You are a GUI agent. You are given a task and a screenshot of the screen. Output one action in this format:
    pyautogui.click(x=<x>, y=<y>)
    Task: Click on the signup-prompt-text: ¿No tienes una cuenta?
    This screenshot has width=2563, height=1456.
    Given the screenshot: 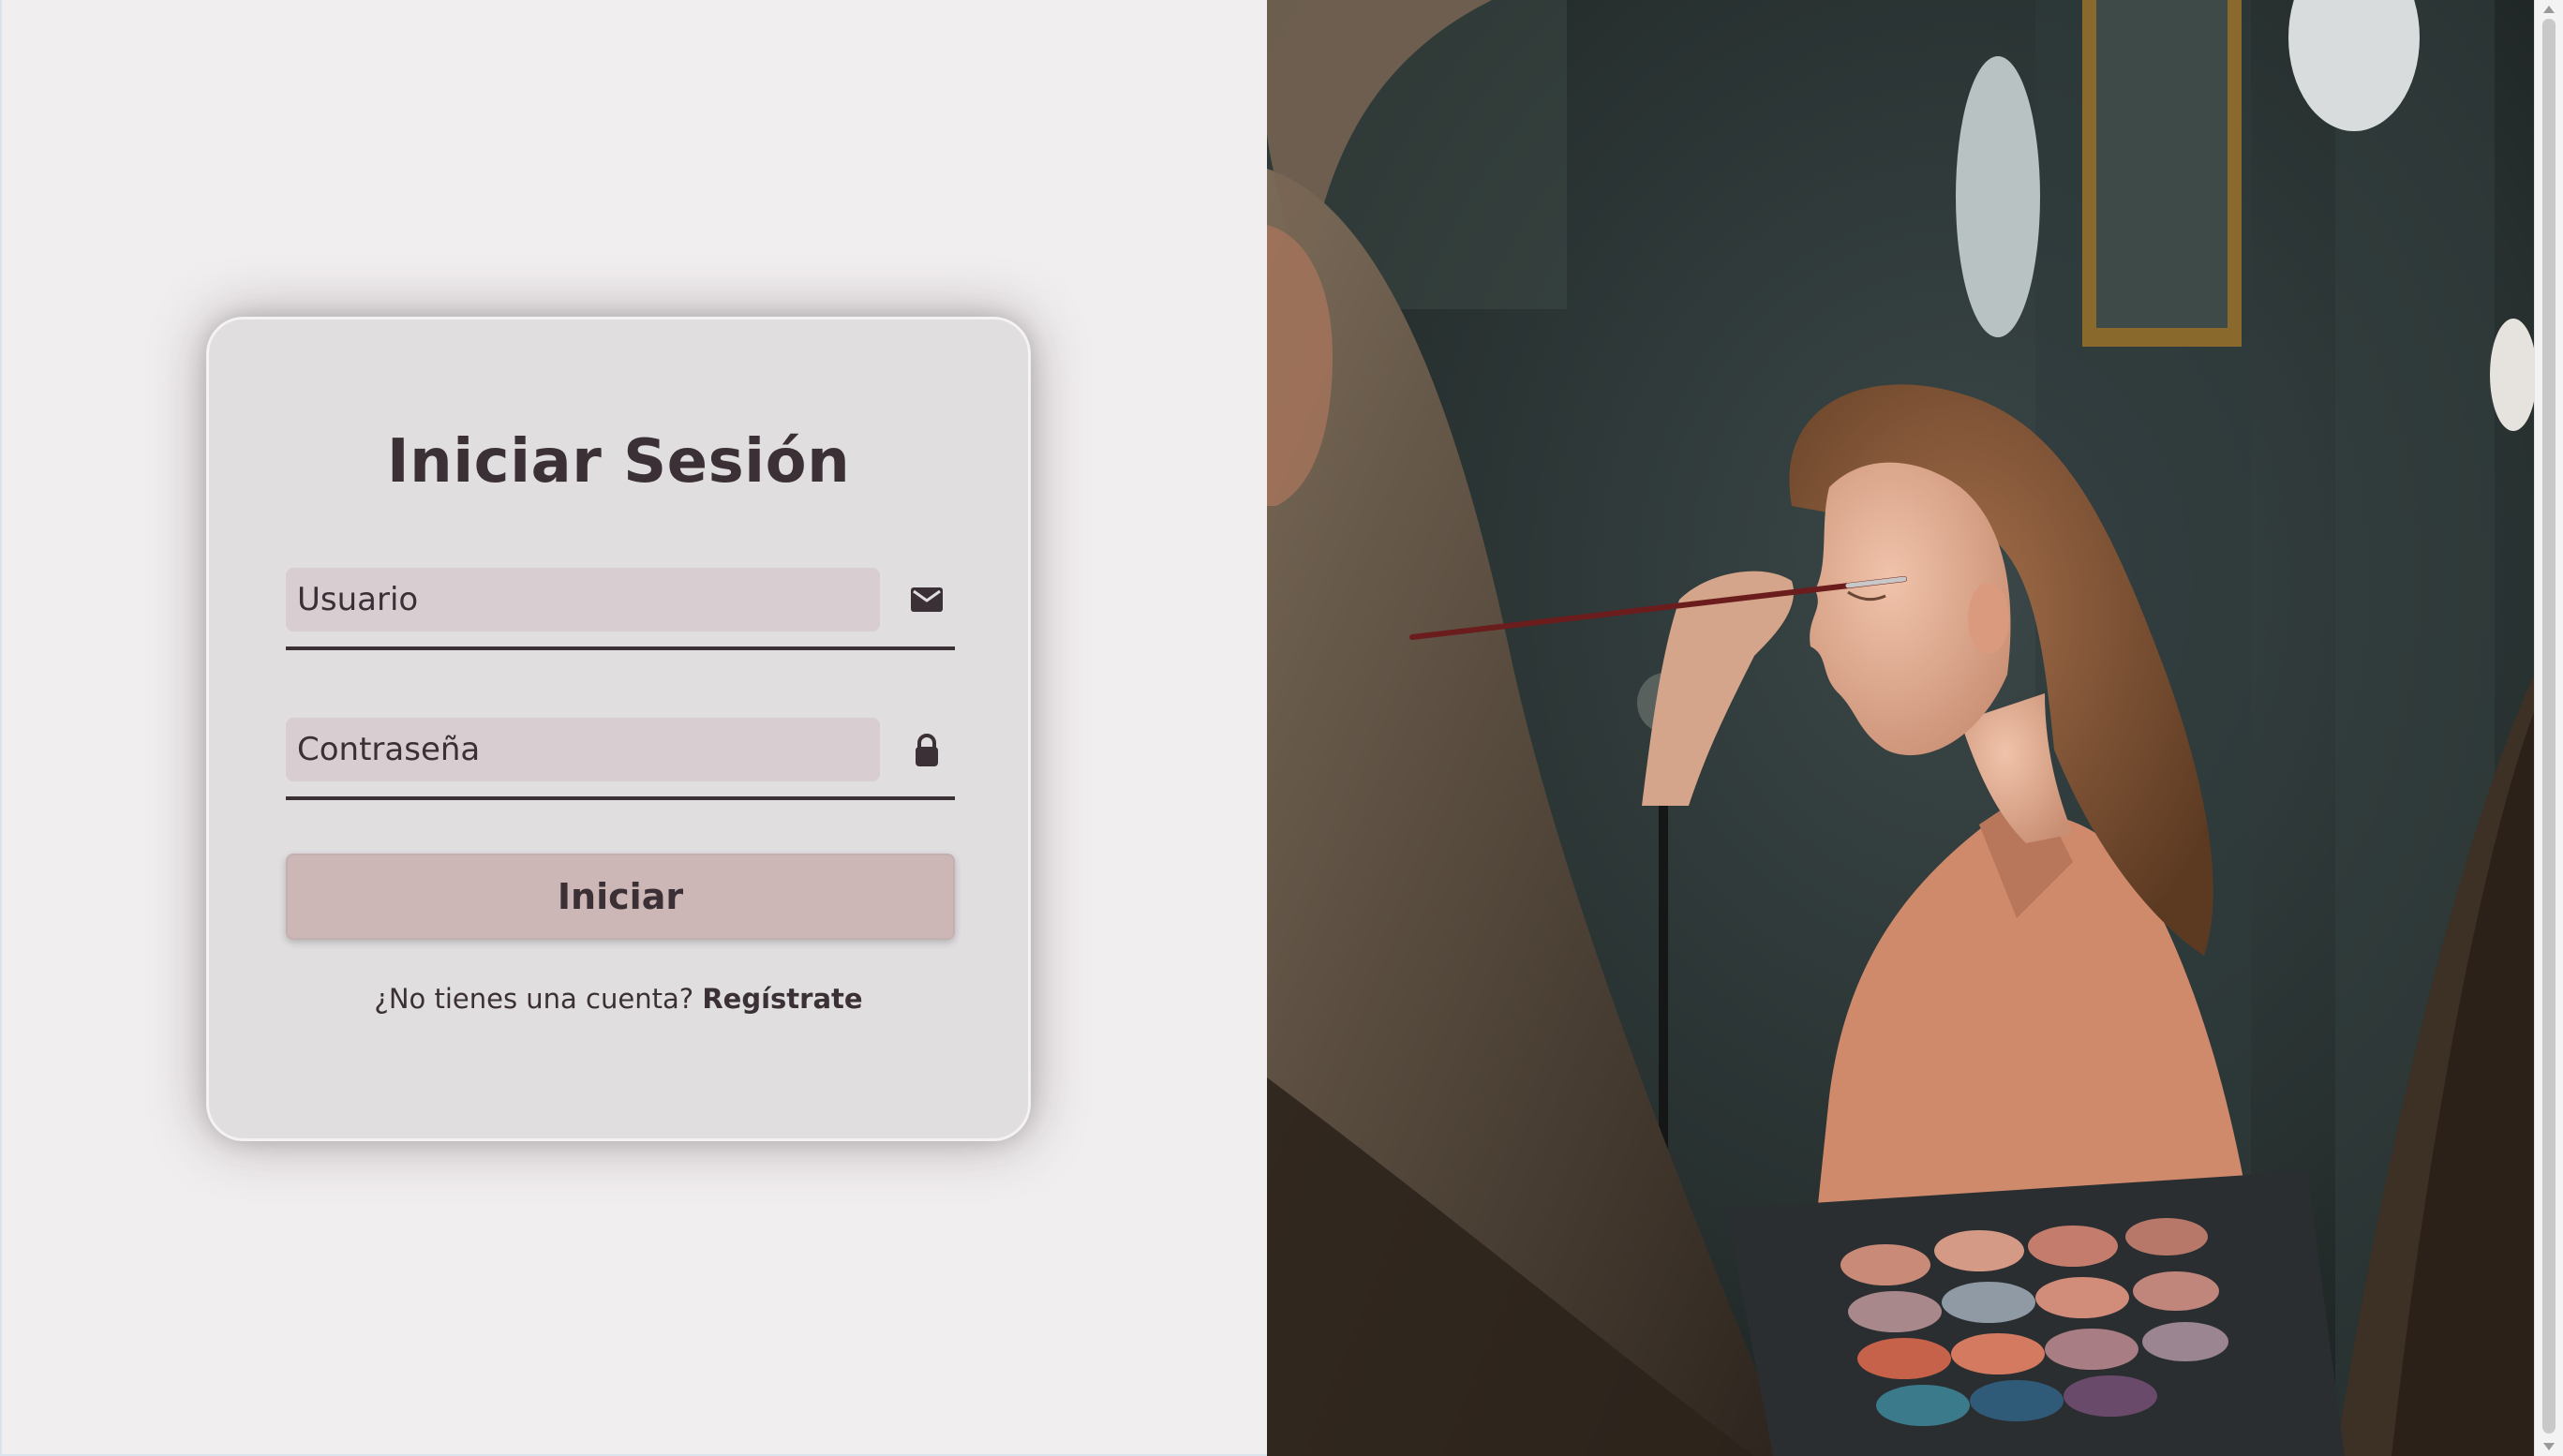 What is the action you would take?
    pyautogui.click(x=534, y=999)
    